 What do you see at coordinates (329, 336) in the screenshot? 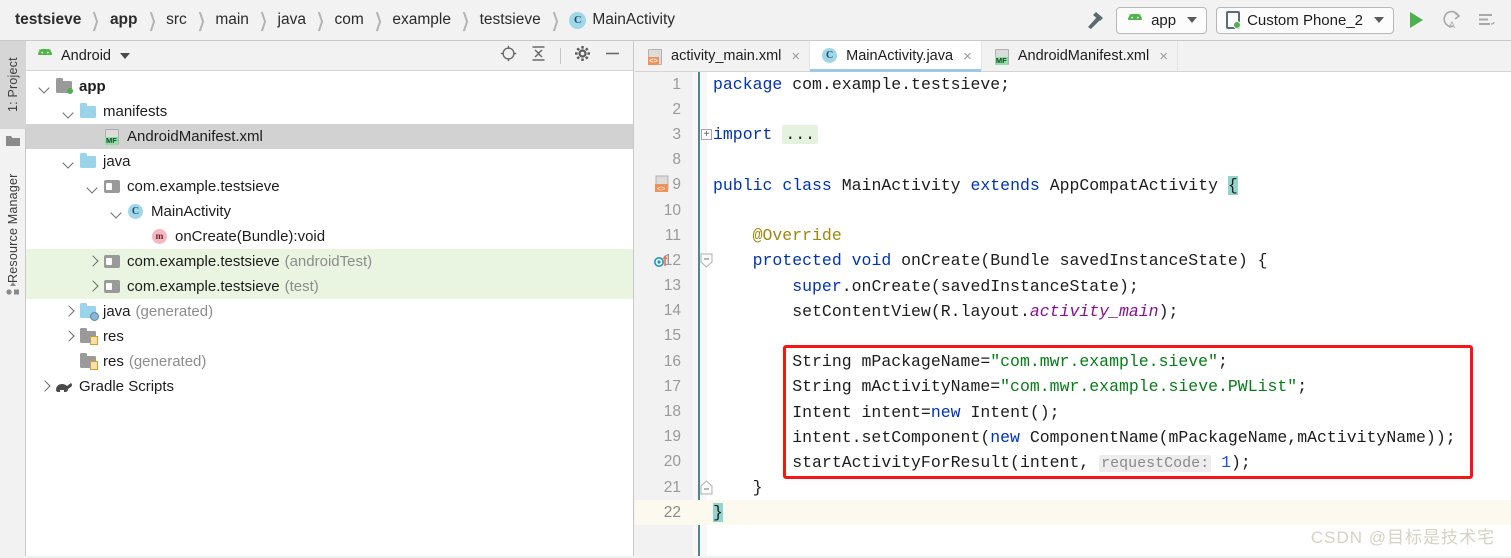
I see `tree-row-res: res` at bounding box center [329, 336].